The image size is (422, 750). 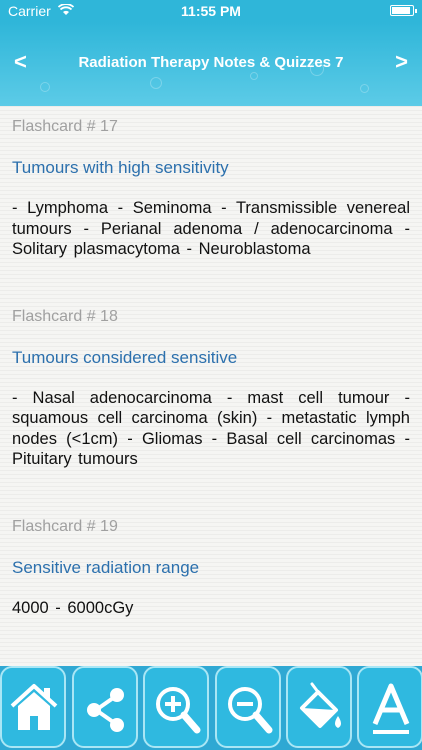 I want to click on page-title: Radiation Therapy Notes & Quizzes 7, so click(x=211, y=62).